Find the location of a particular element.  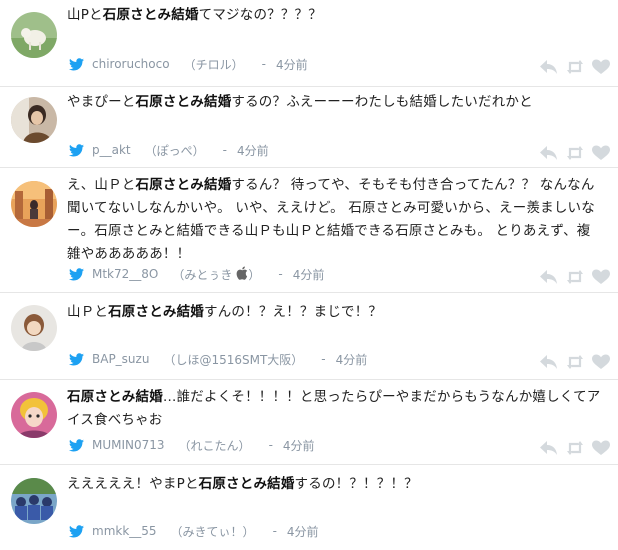

tweet-text: えええええ！やまPと石原さとみ結婚するの！？！？！？ is located at coordinates (242, 484).